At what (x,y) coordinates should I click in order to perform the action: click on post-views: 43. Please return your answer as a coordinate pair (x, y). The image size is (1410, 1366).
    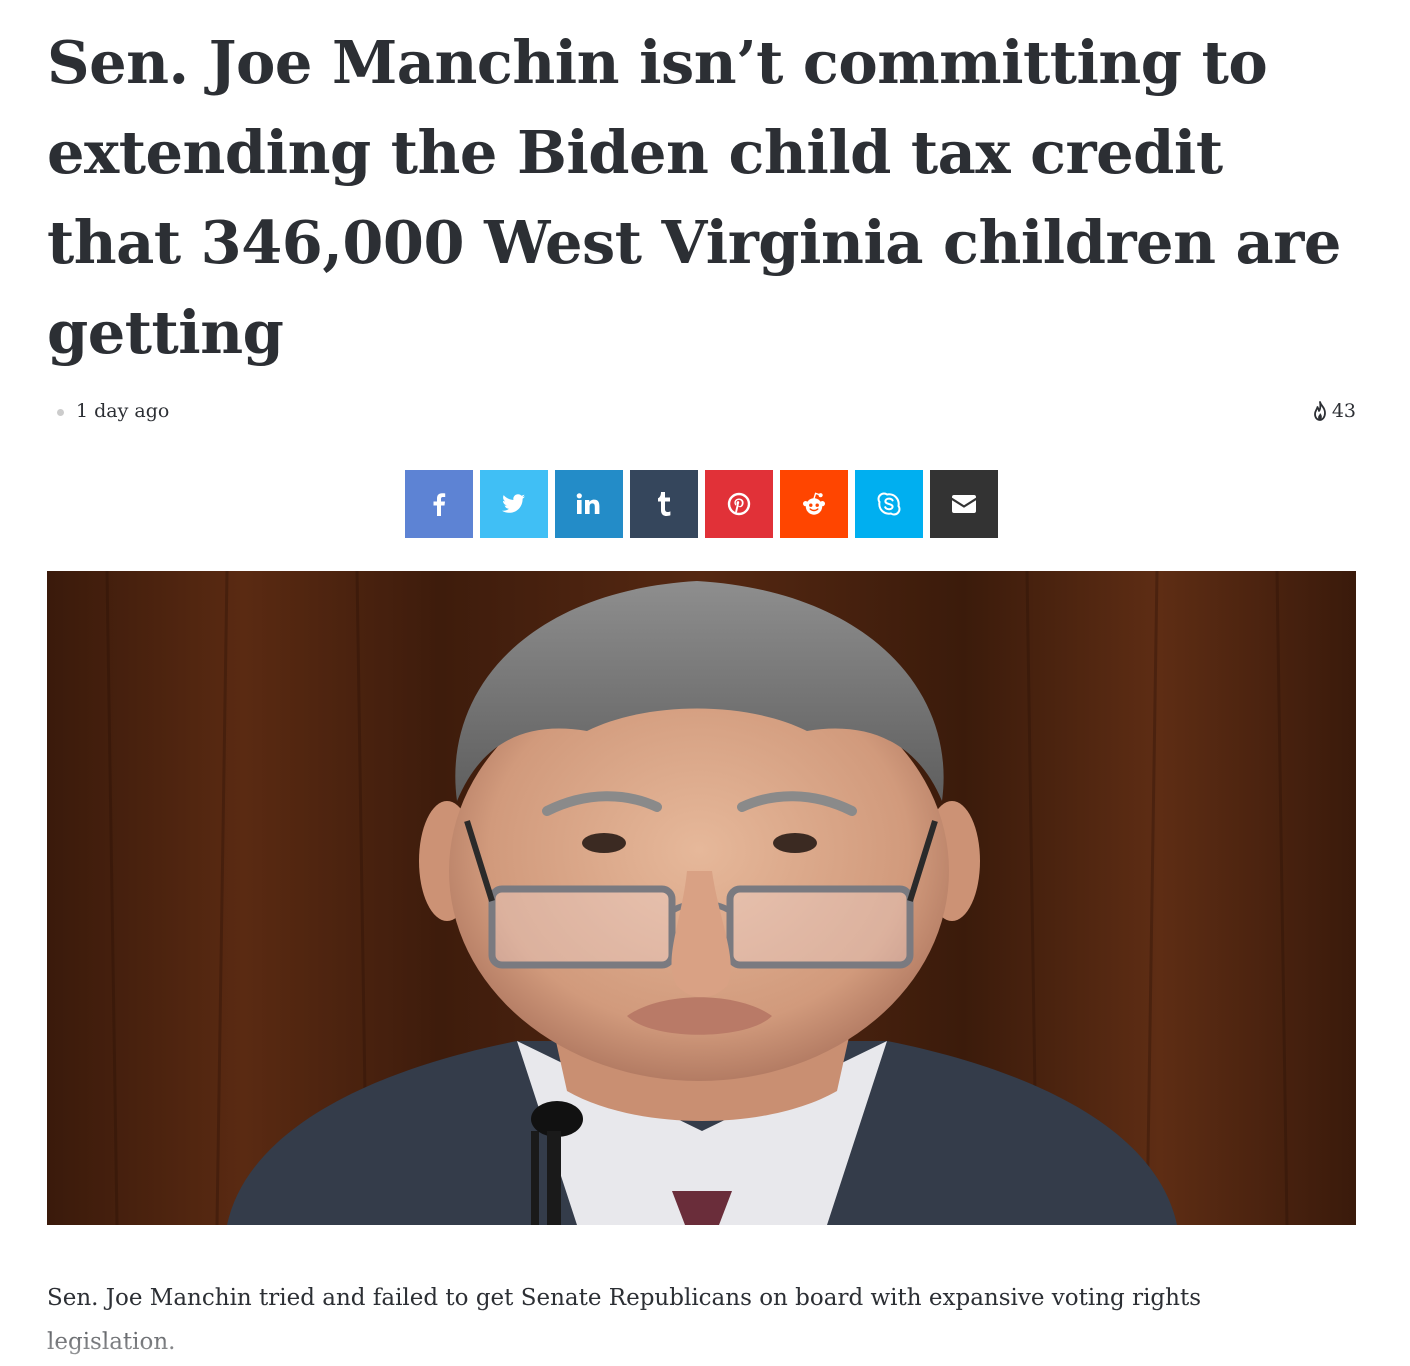
    Looking at the image, I should click on (1334, 411).